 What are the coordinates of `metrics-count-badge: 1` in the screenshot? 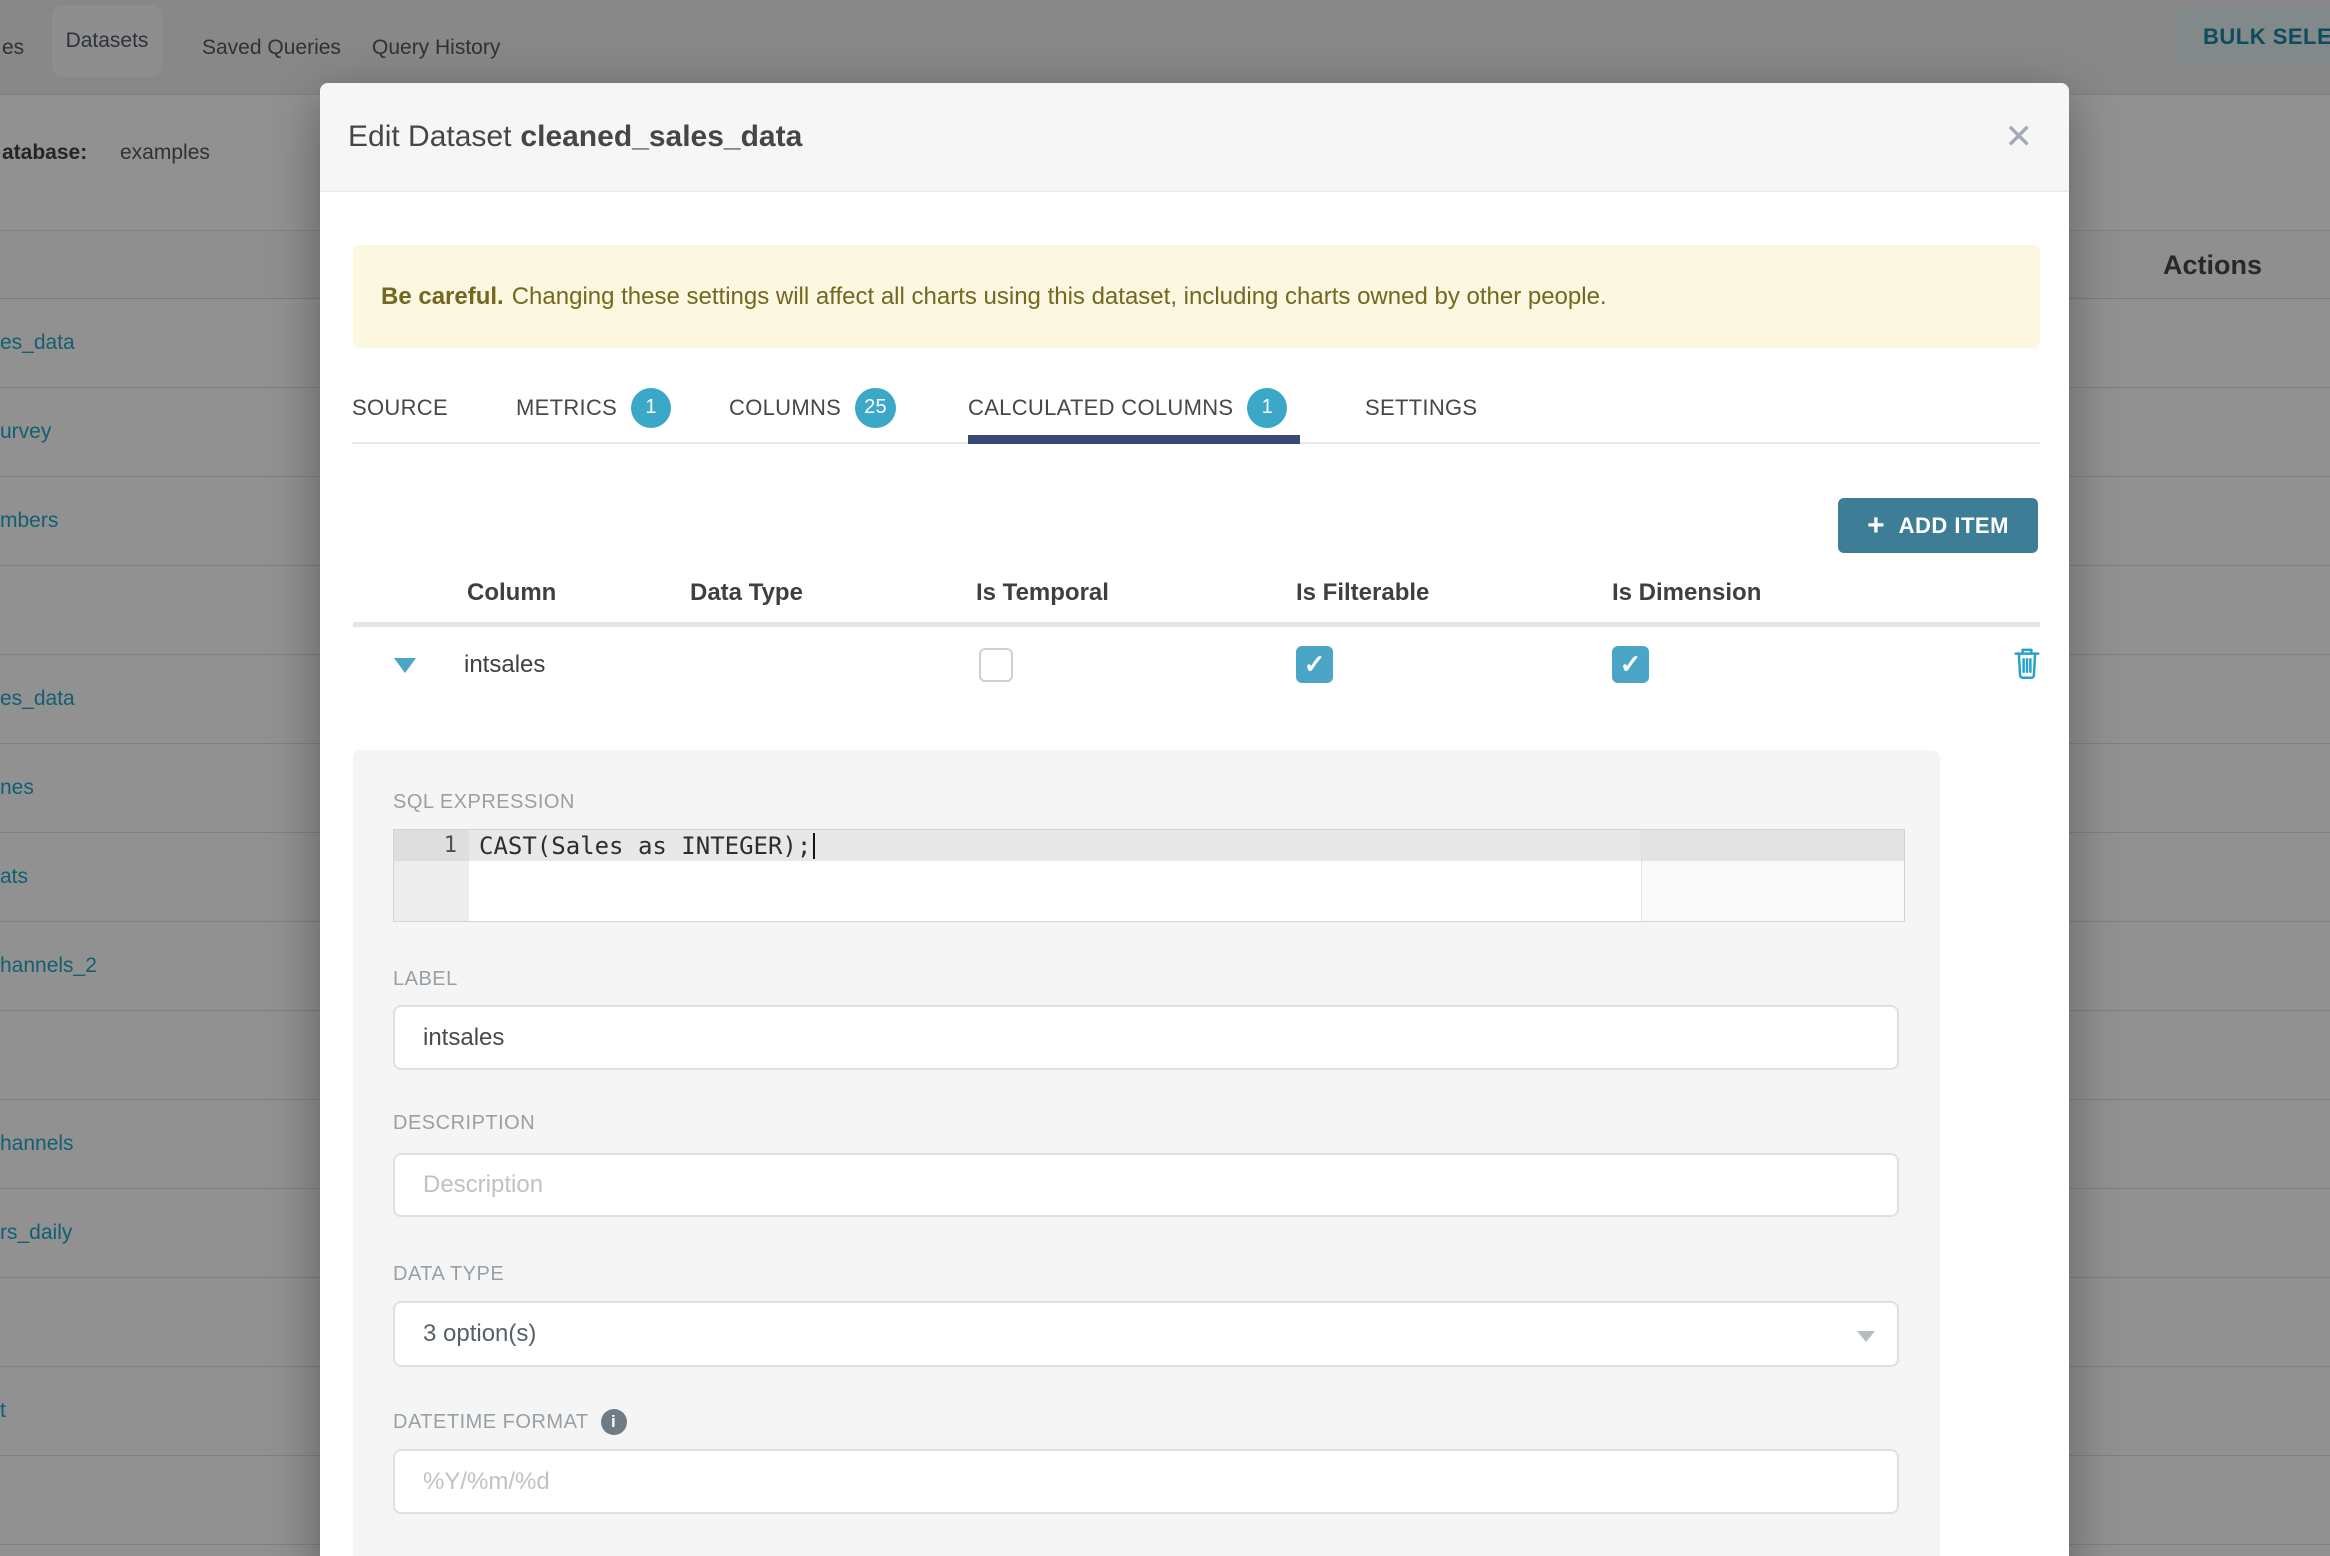 It's located at (651, 407).